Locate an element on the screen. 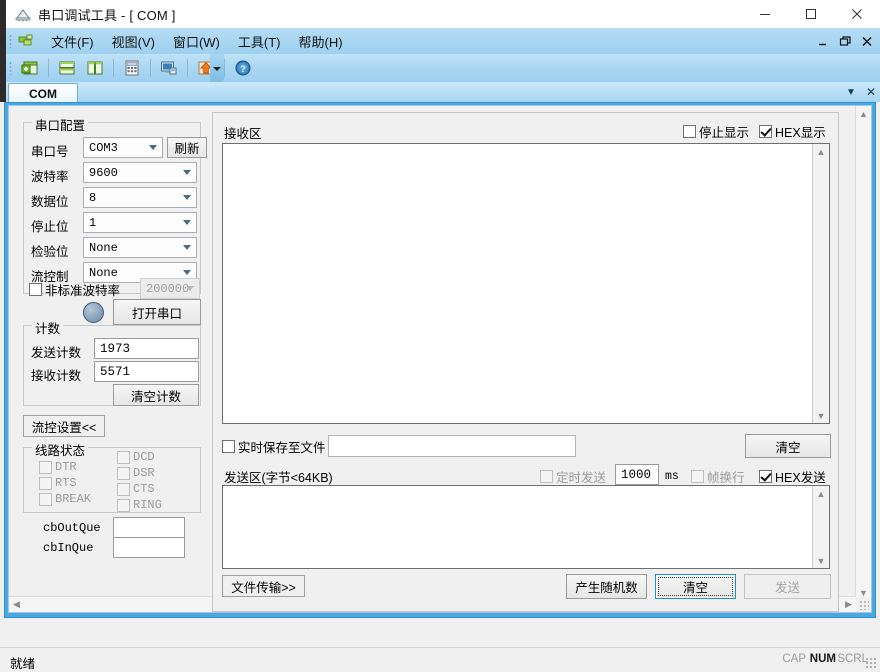 The image size is (880, 672). cts-checkbox: CTS is located at coordinates (136, 489).